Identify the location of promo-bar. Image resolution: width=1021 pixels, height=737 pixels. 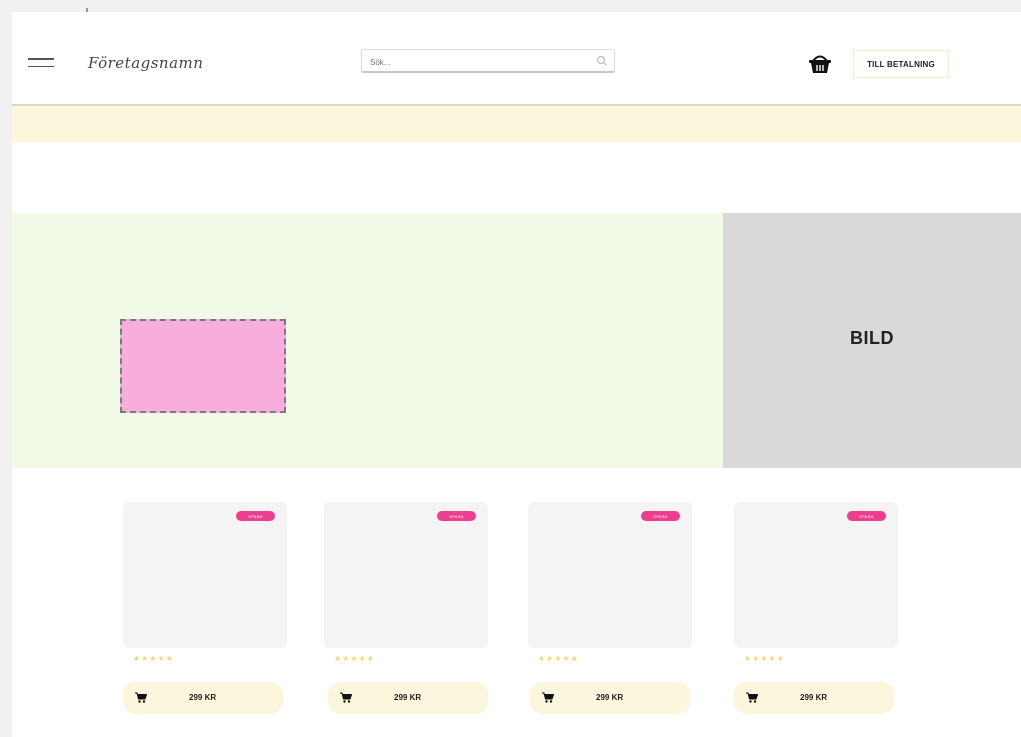
(516, 124).